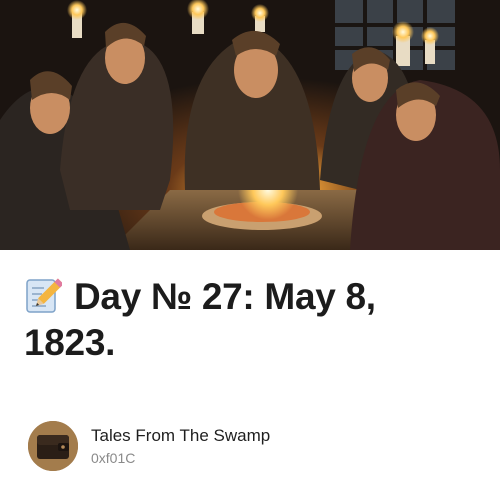 The image size is (500, 500). What do you see at coordinates (200, 319) in the screenshot?
I see `post-title-text: Day № 27: May 8, 1823.` at bounding box center [200, 319].